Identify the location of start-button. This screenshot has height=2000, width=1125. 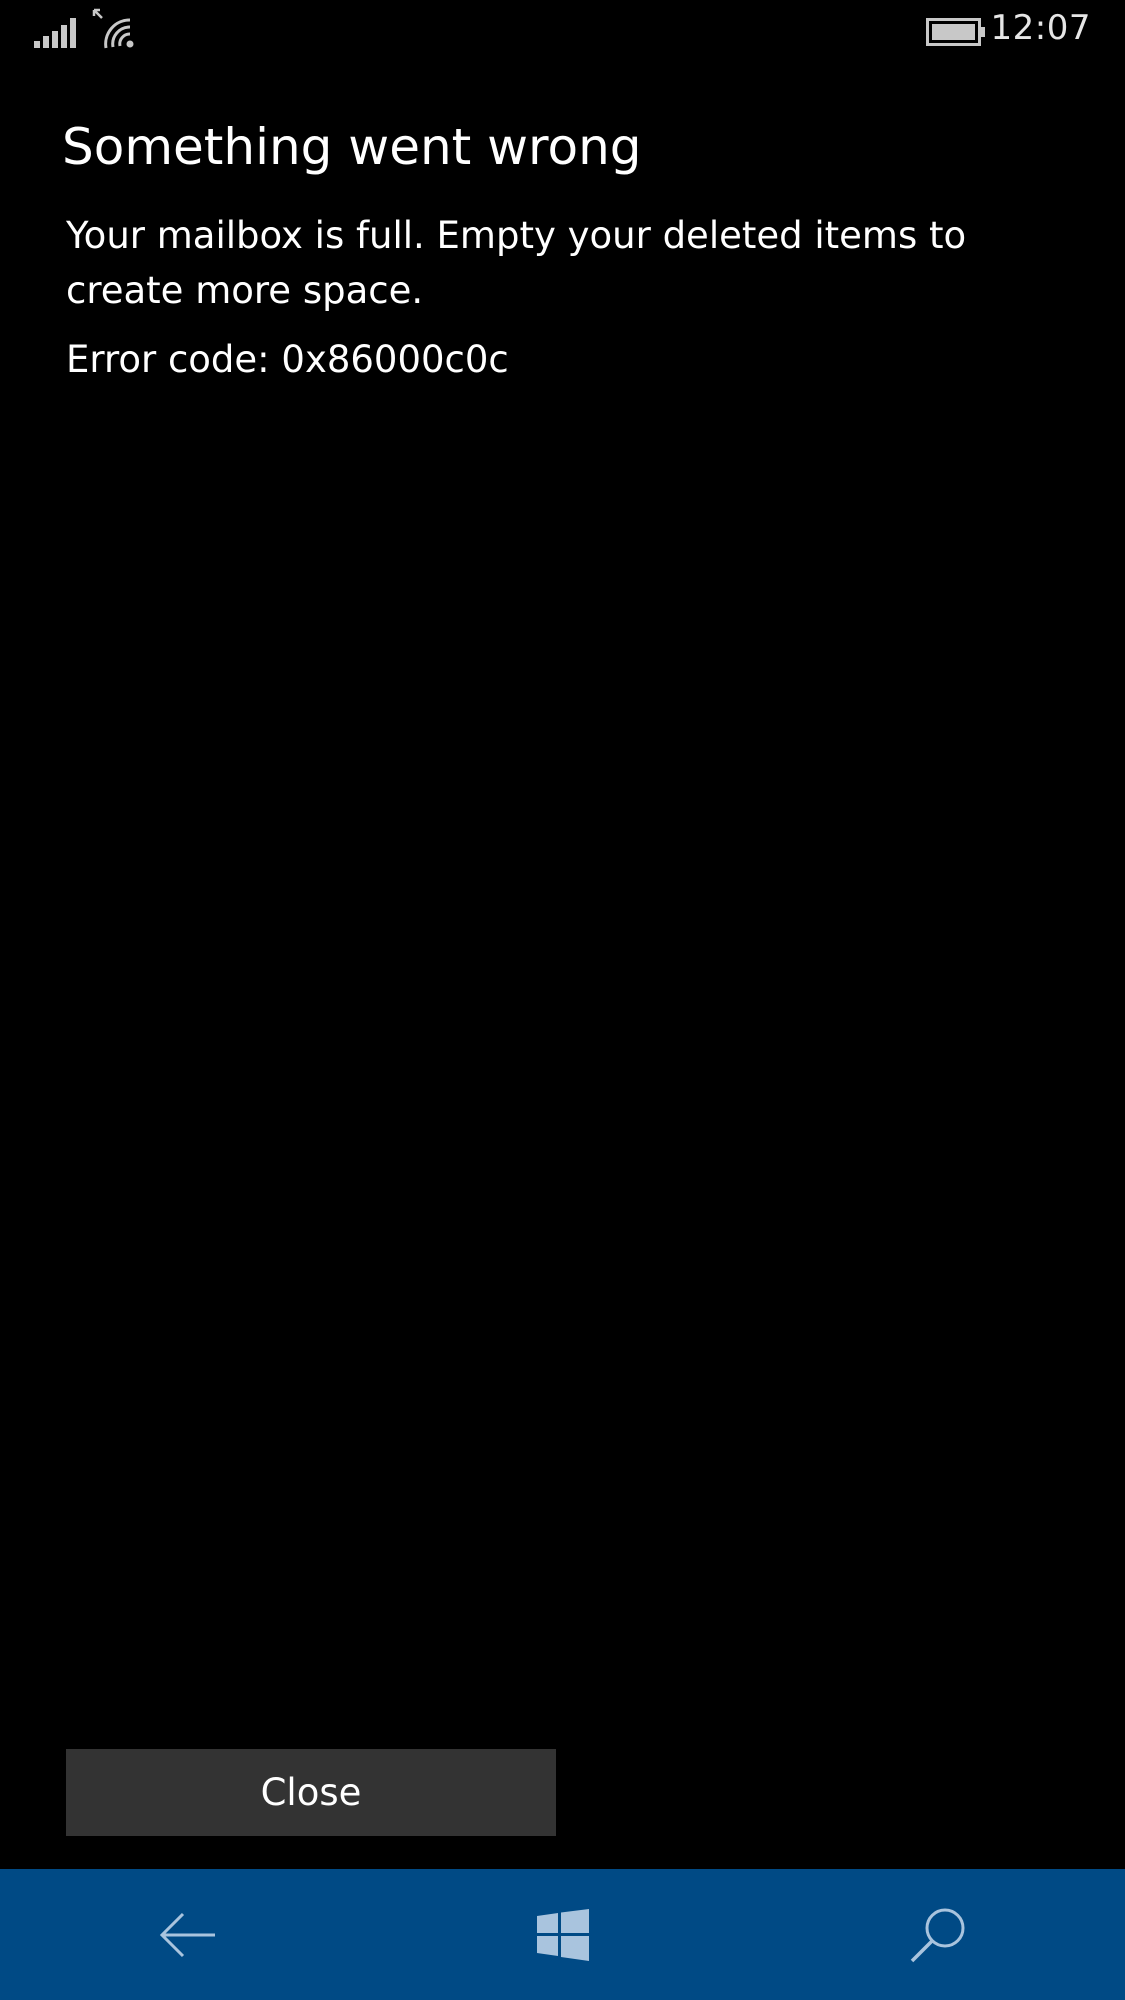
(562, 1934).